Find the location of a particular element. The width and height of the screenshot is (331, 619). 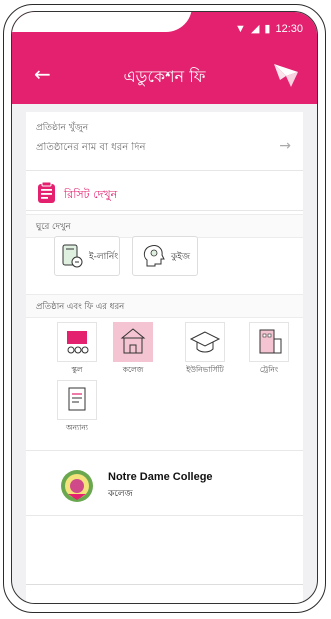

category-university: ইউনিভার্সিটি is located at coordinates (205, 349).